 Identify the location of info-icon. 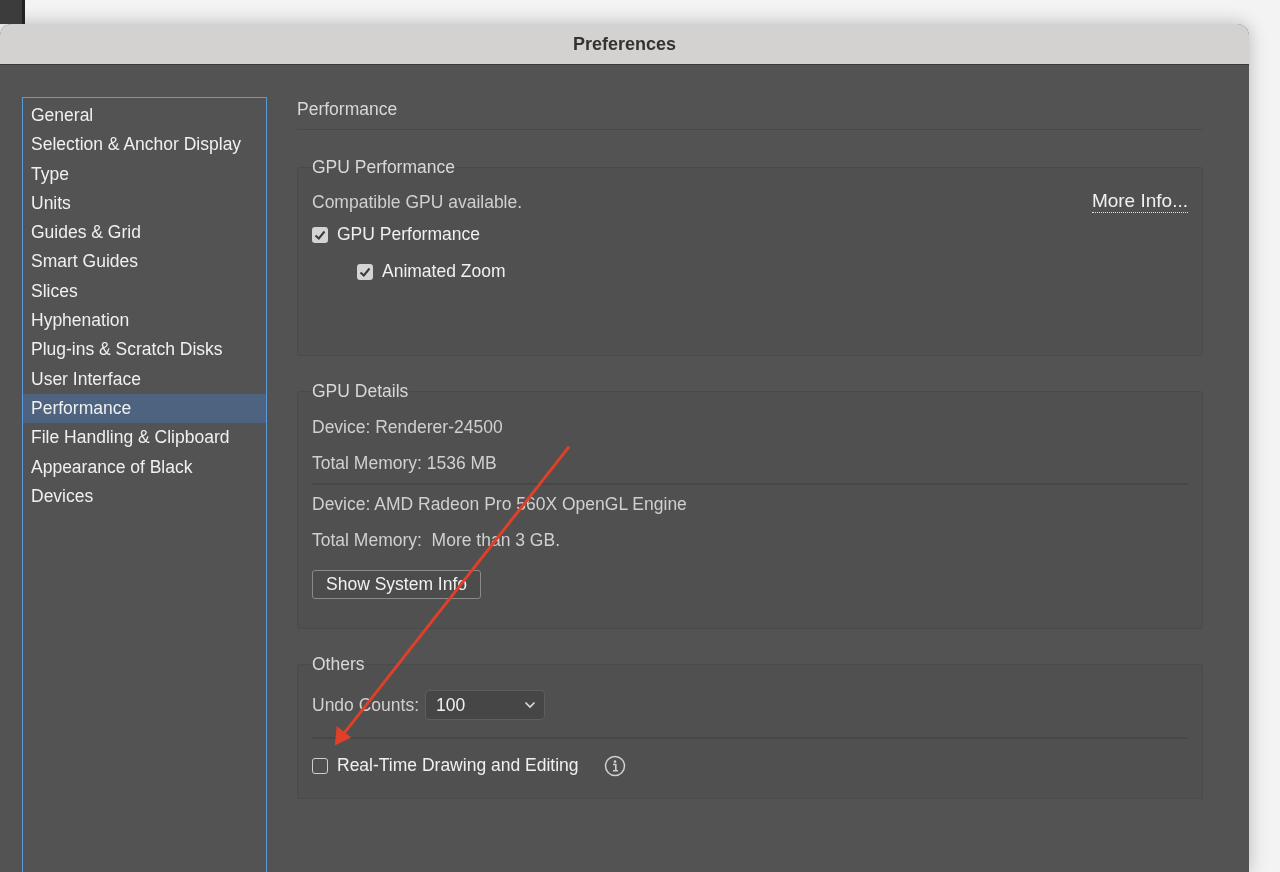
(614, 765).